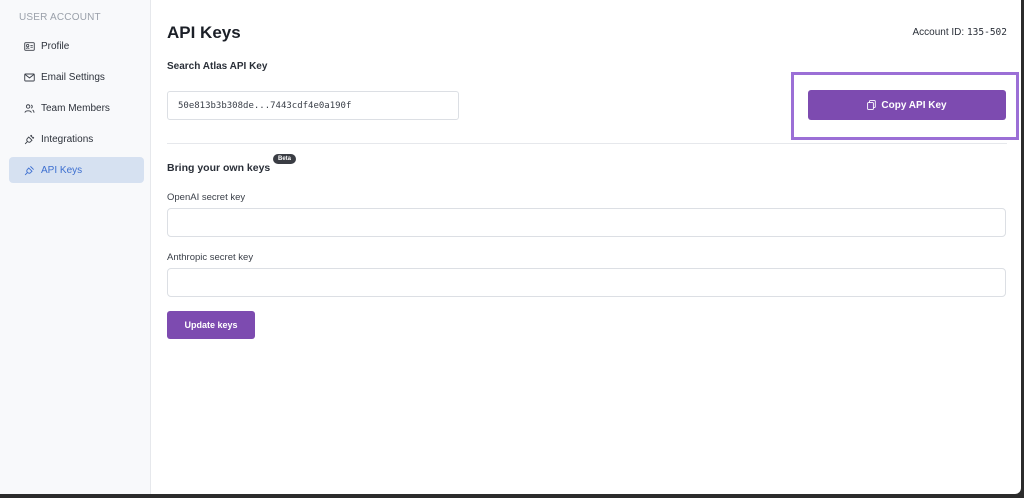 This screenshot has width=1024, height=498. Describe the element at coordinates (29, 170) in the screenshot. I see `key-icon` at that location.